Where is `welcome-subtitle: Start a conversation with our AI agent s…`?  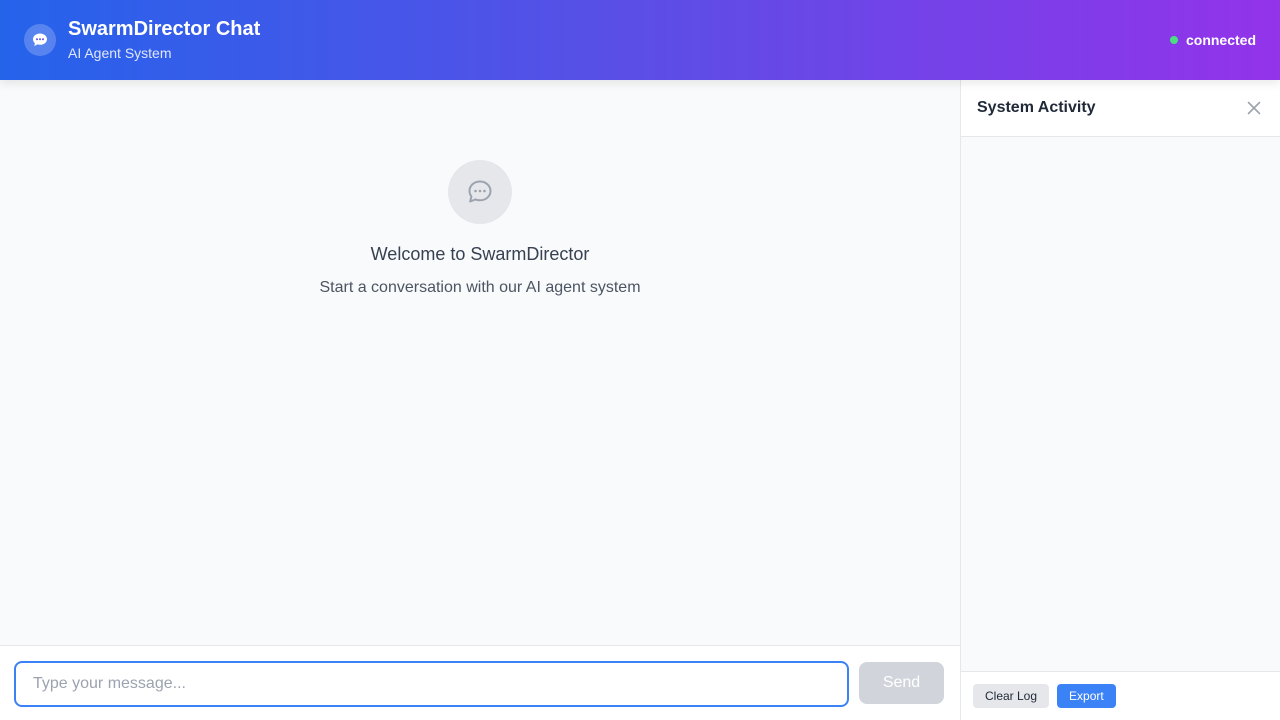
welcome-subtitle: Start a conversation with our AI agent s… is located at coordinates (480, 287).